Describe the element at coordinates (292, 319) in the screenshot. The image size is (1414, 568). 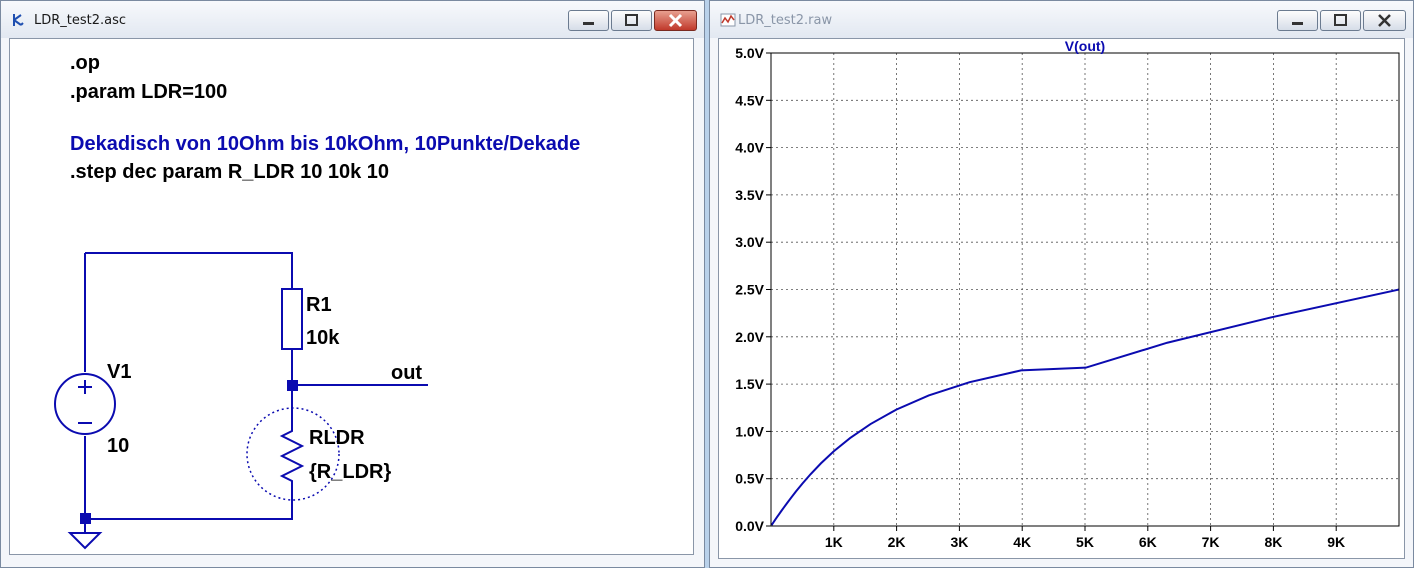
I see `resistor-r1-symbol` at that location.